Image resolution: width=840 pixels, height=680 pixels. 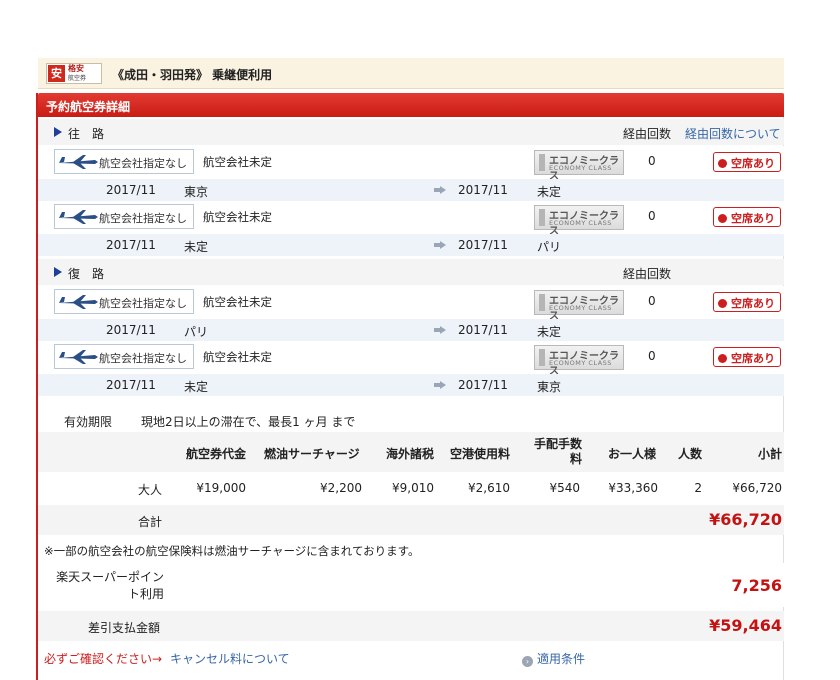 What do you see at coordinates (411, 190) in the screenshot?
I see `route-row: 2017/11 東京 2017/11 未定` at bounding box center [411, 190].